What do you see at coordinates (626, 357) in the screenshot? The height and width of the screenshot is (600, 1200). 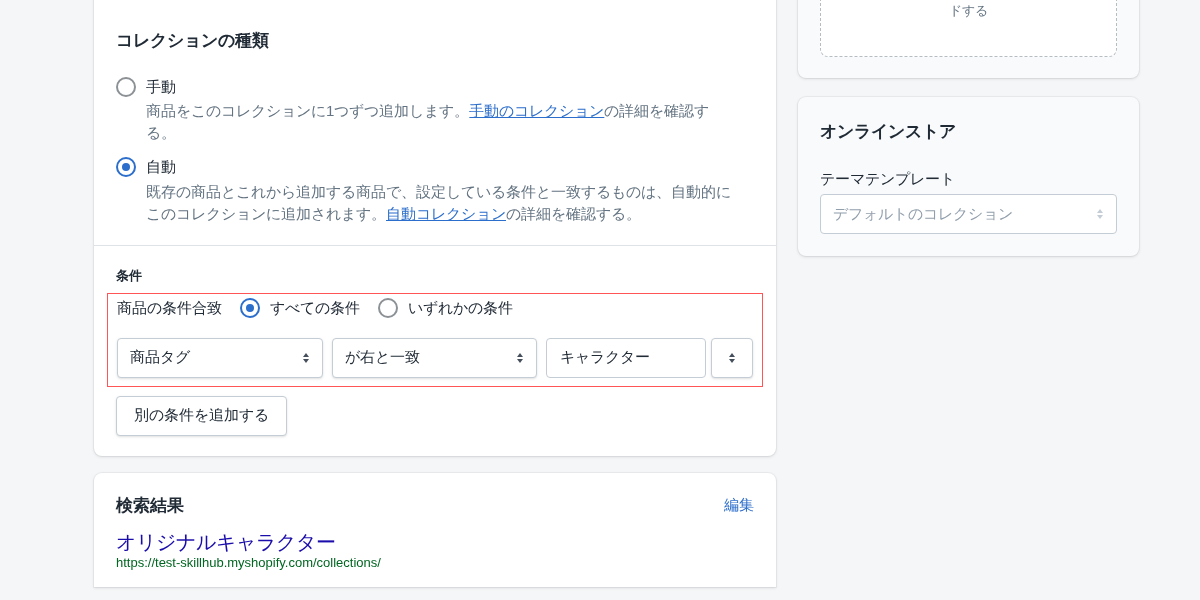 I see `value-input: キャラクター` at bounding box center [626, 357].